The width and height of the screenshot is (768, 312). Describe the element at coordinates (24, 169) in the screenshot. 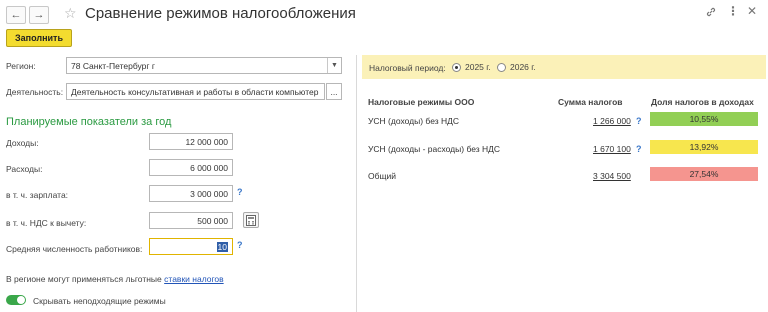

I see `expenses-label: Расходы:` at that location.